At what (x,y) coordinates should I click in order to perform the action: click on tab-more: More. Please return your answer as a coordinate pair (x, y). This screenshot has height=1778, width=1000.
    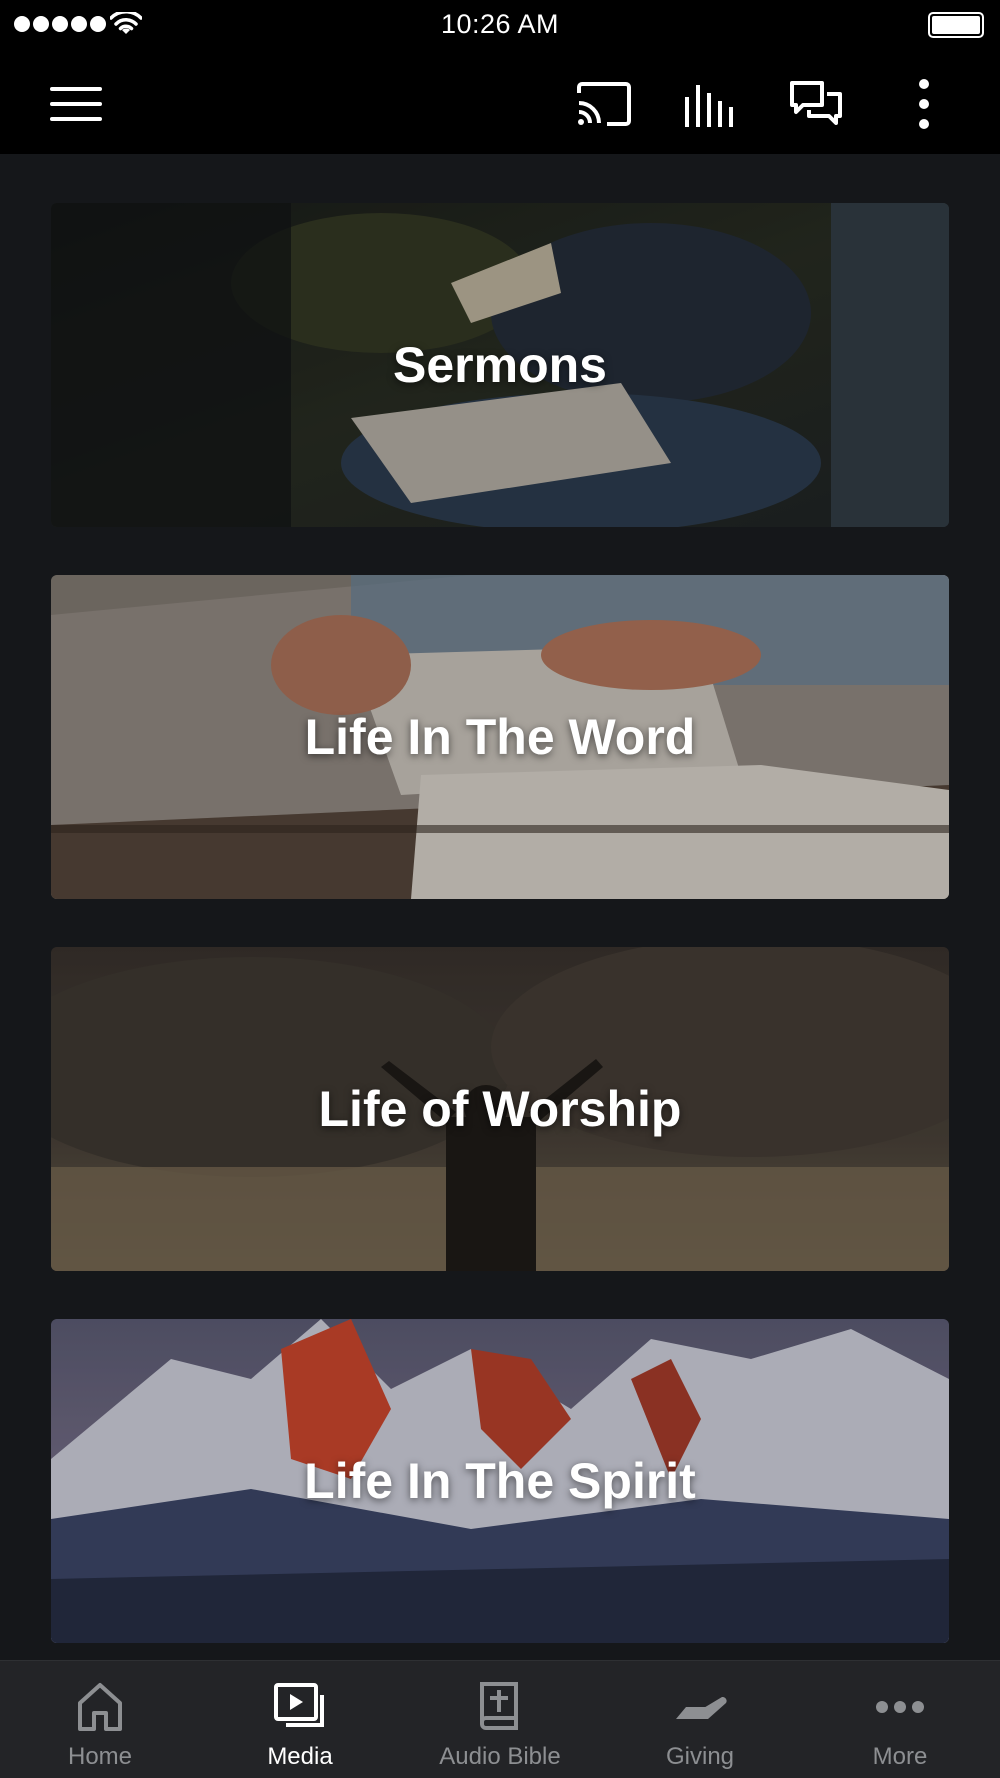
    Looking at the image, I should click on (900, 1719).